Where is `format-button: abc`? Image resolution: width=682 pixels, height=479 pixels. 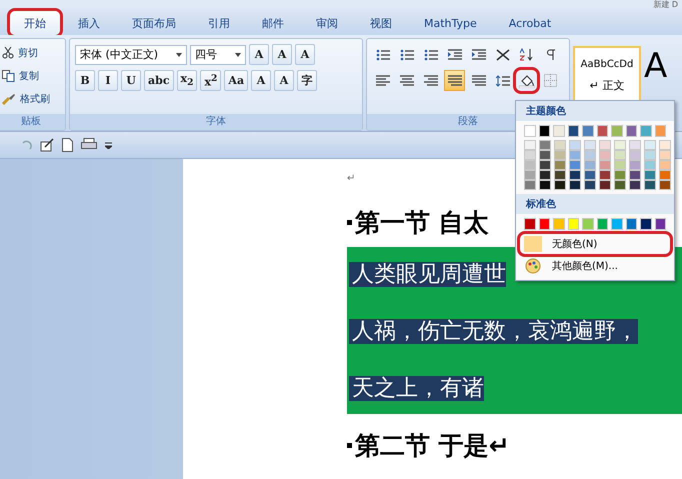
format-button: abc is located at coordinates (159, 80).